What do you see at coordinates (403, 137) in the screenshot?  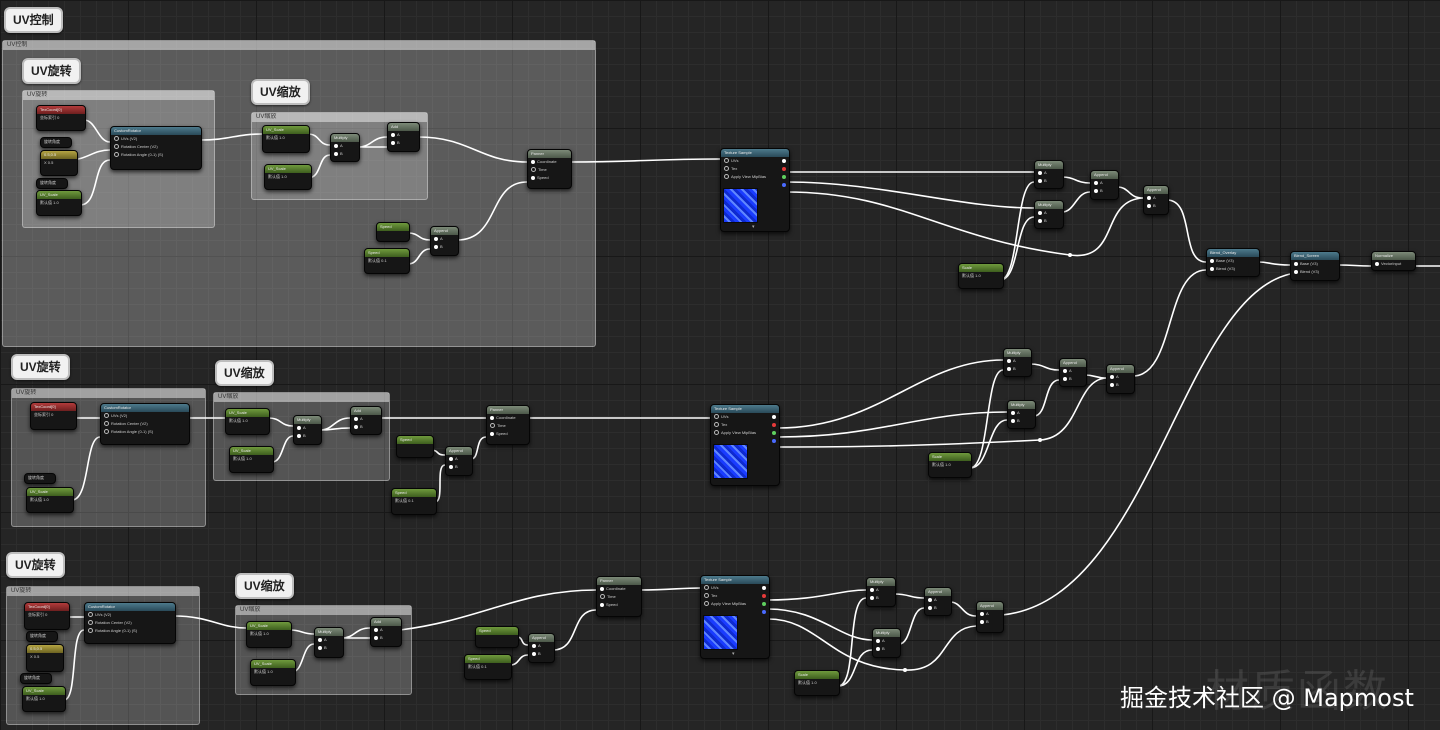 I see `add-node: Add A B` at bounding box center [403, 137].